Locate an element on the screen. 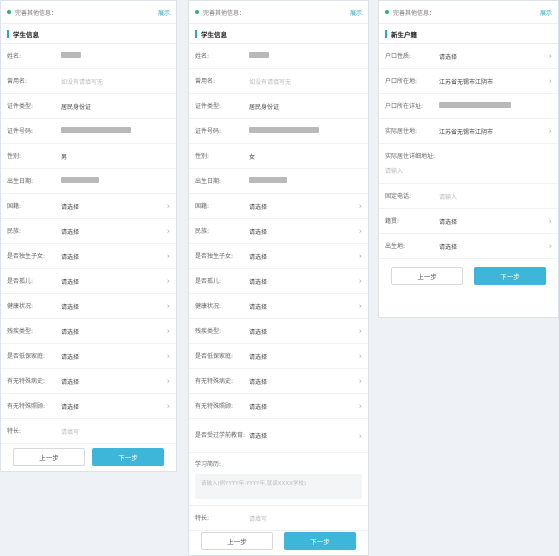 The image size is (559, 556). field-value: 请输入 is located at coordinates (448, 196).